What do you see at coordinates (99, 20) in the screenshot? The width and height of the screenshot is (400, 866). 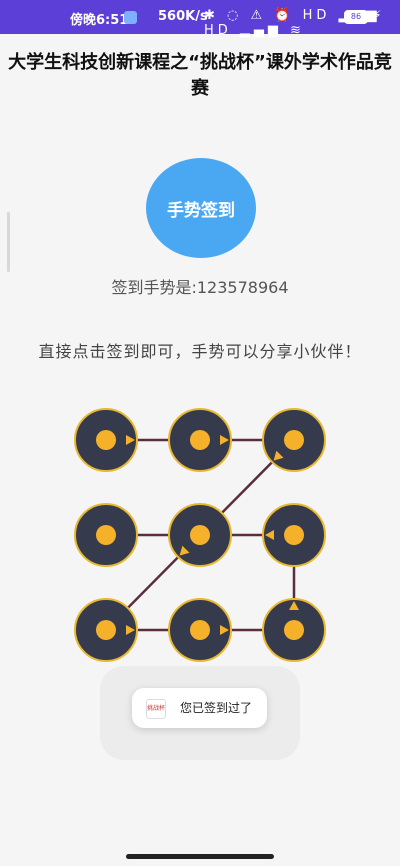 I see `status-time: 傍晚6:51` at bounding box center [99, 20].